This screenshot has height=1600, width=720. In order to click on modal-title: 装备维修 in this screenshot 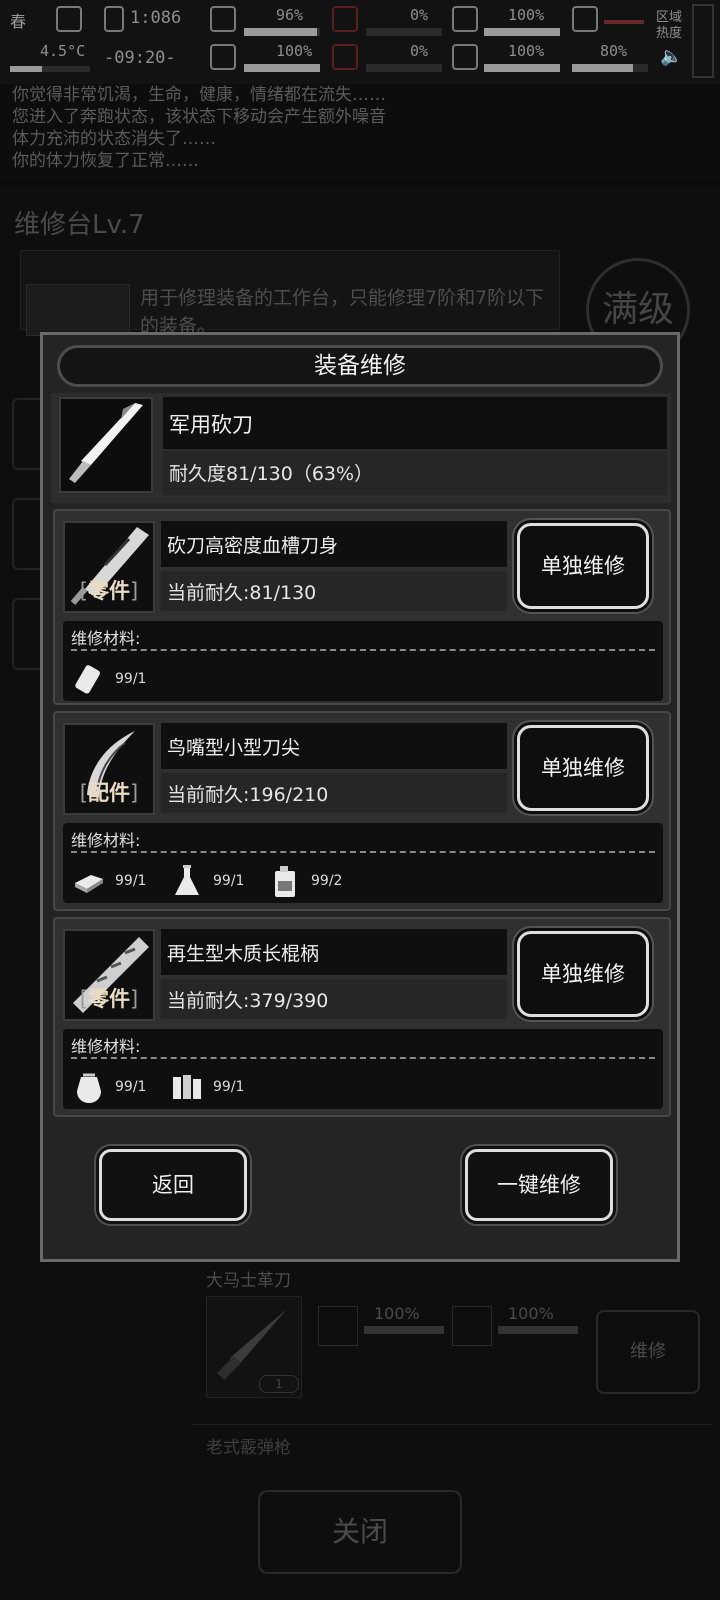, I will do `click(360, 366)`.